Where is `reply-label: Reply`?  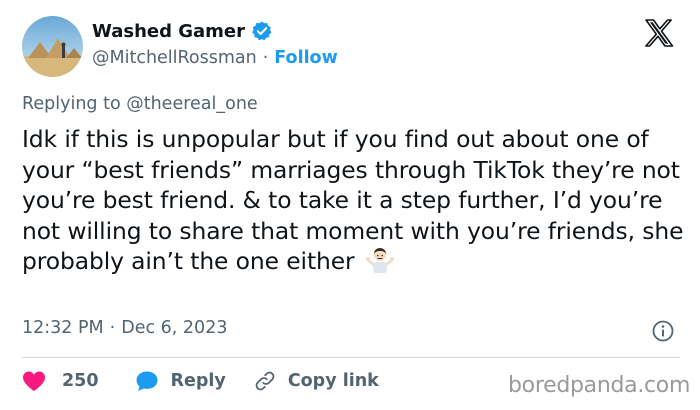 reply-label: Reply is located at coordinates (198, 381).